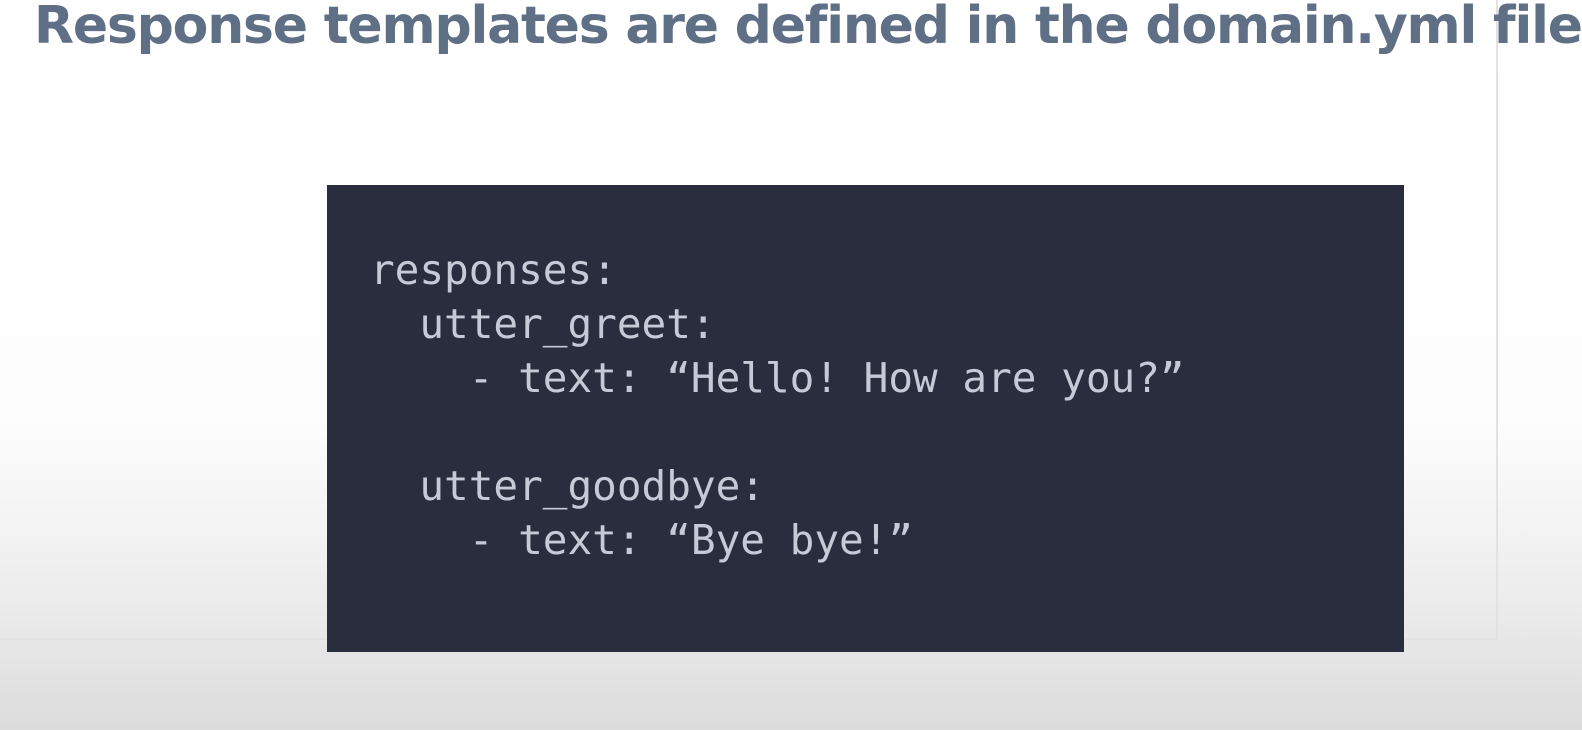 This screenshot has height=730, width=1582. What do you see at coordinates (642, 540) in the screenshot?
I see `code-line-goodbye-text: - text: “Bye bye!”` at bounding box center [642, 540].